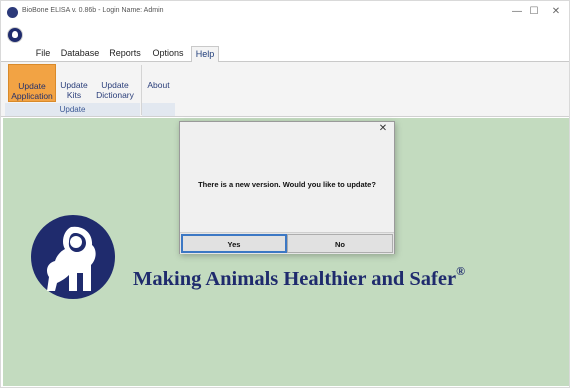 The image size is (570, 388). Describe the element at coordinates (74, 95) in the screenshot. I see `update-kits-label-2: Kits` at that location.